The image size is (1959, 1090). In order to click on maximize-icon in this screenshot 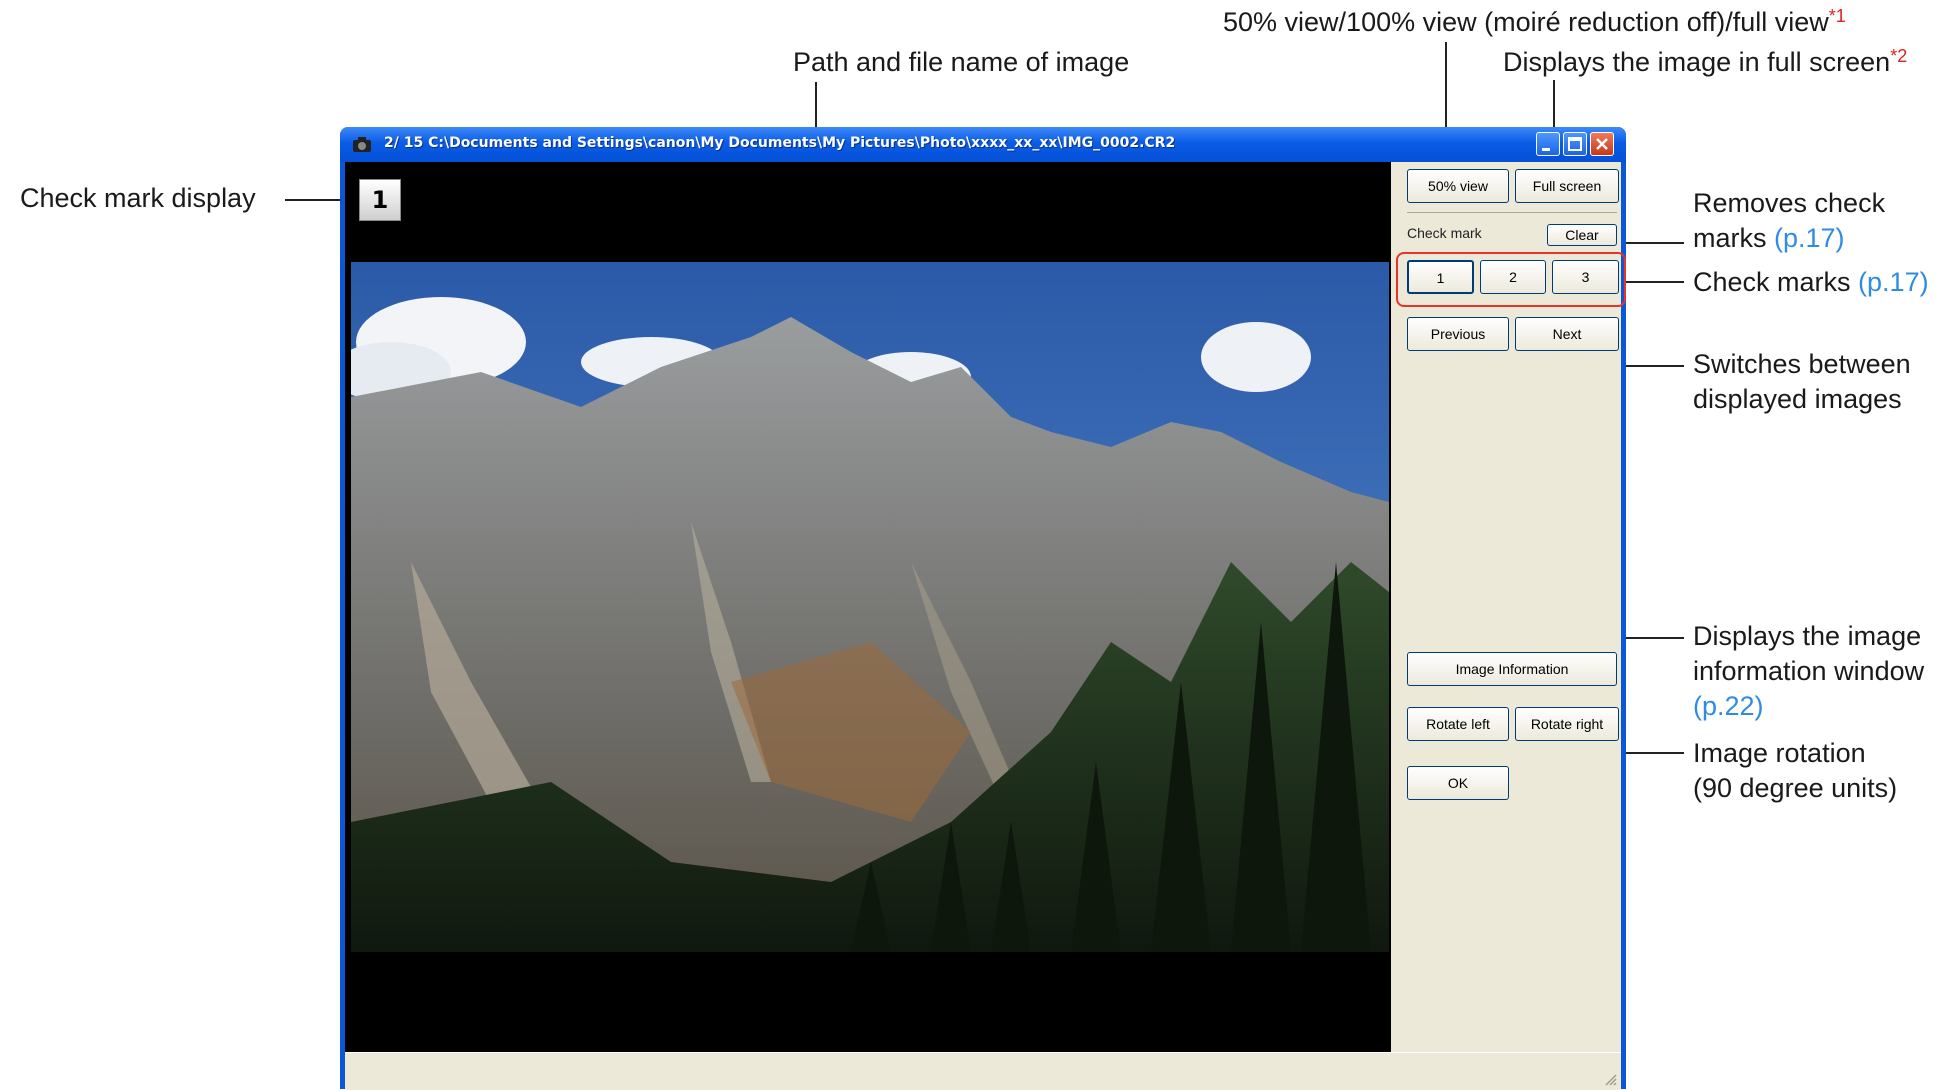, I will do `click(1575, 144)`.